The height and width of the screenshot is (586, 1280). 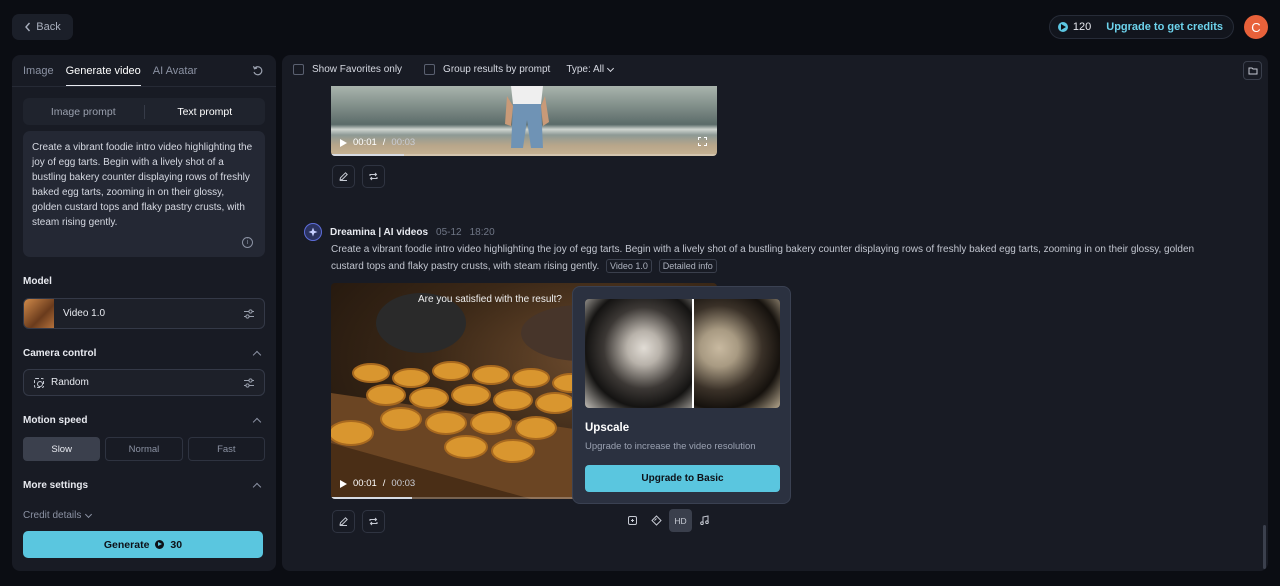 I want to click on camera-control-label: Camera control, so click(x=60, y=353).